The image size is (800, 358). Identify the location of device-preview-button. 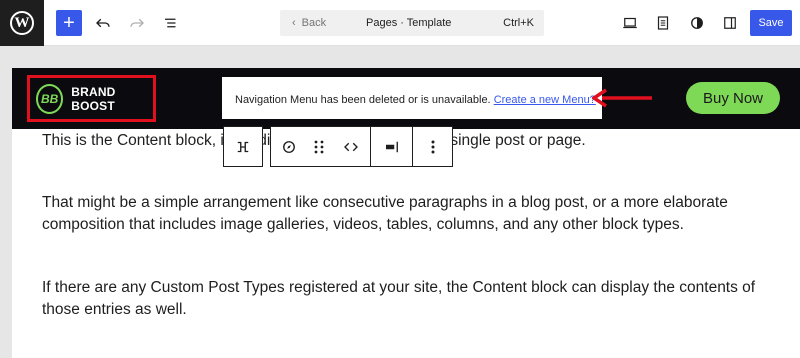
(630, 23).